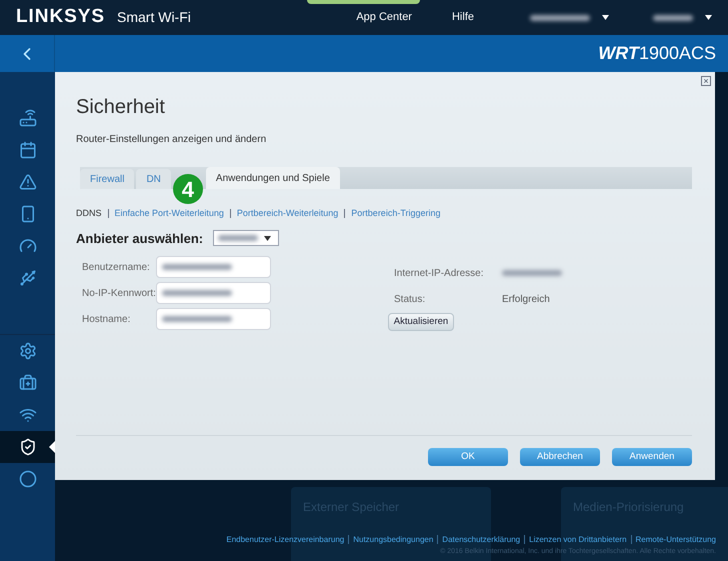  I want to click on subtab-link: Portbereich-Triggering, so click(396, 213).